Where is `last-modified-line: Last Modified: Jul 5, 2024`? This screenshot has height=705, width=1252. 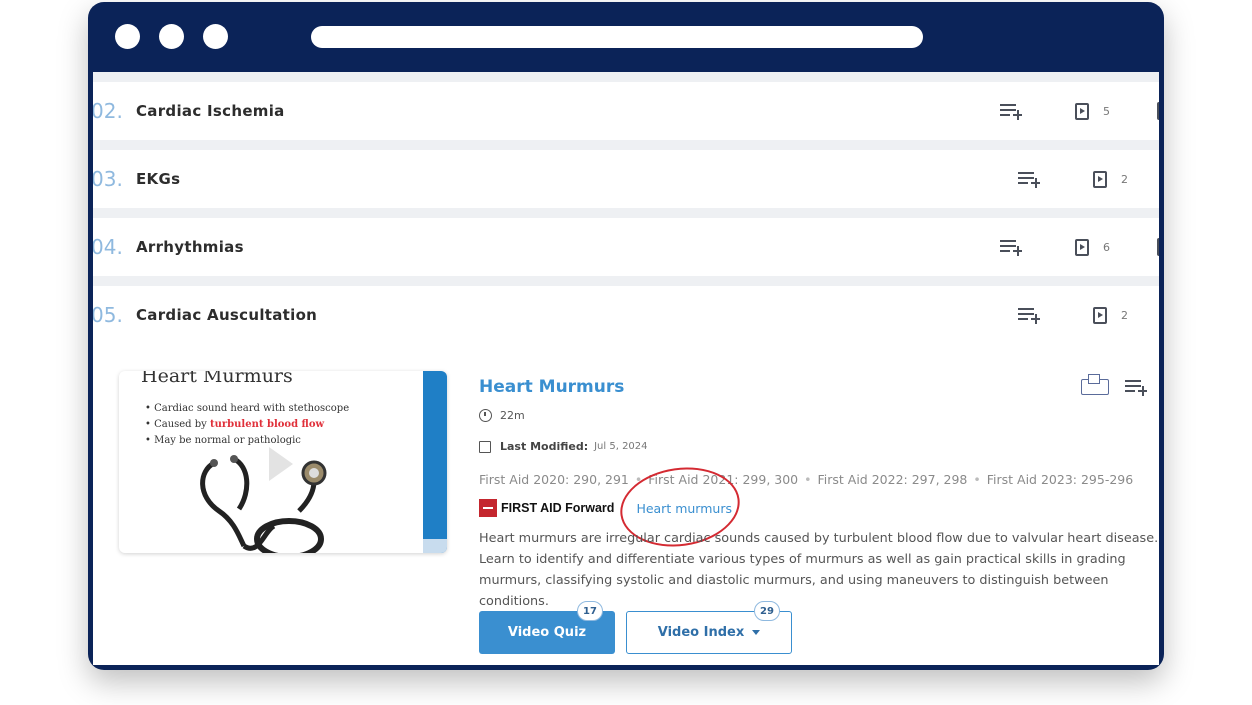
last-modified-line: Last Modified: Jul 5, 2024 is located at coordinates (563, 446).